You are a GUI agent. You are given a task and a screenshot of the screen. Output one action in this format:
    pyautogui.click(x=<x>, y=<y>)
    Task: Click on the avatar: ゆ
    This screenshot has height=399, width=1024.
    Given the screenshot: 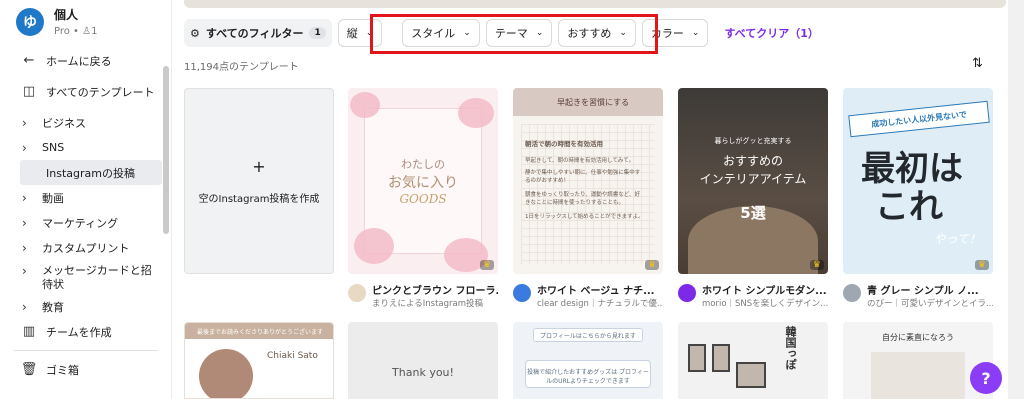 What is the action you would take?
    pyautogui.click(x=30, y=22)
    